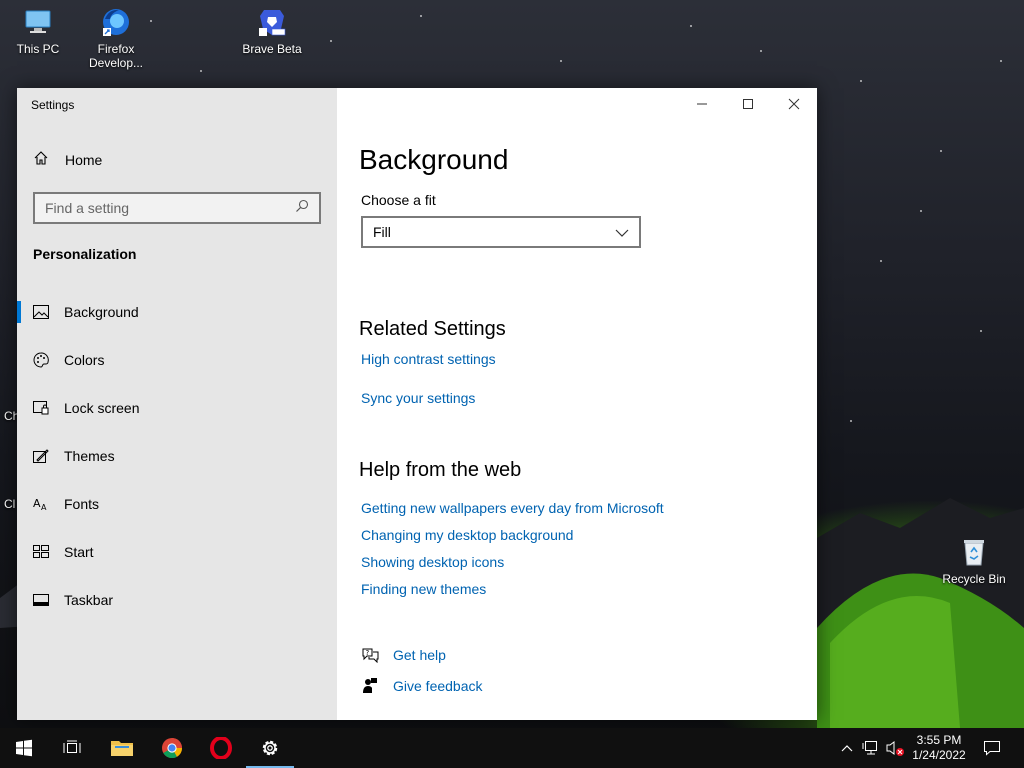  What do you see at coordinates (438, 686) in the screenshot?
I see `give-feedback-label: Give feedback` at bounding box center [438, 686].